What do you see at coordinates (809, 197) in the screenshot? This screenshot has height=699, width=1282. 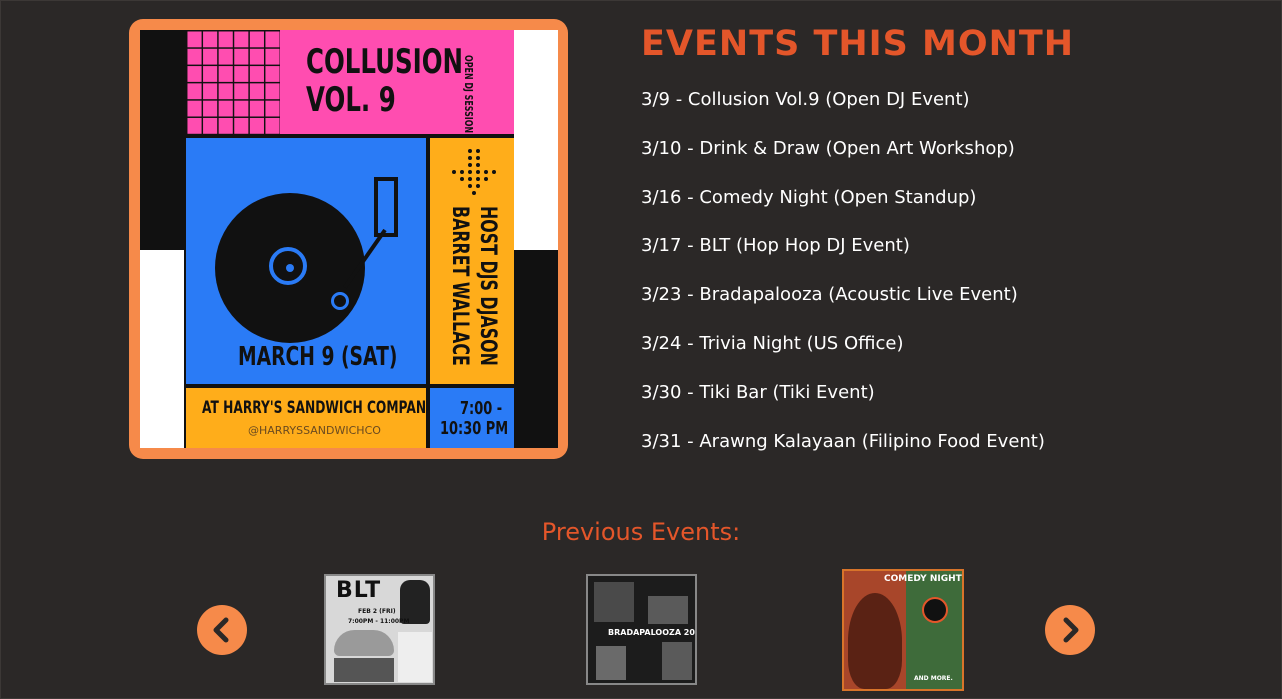 I see `event-item: 3/16 - Comedy Night (Open Standup)` at bounding box center [809, 197].